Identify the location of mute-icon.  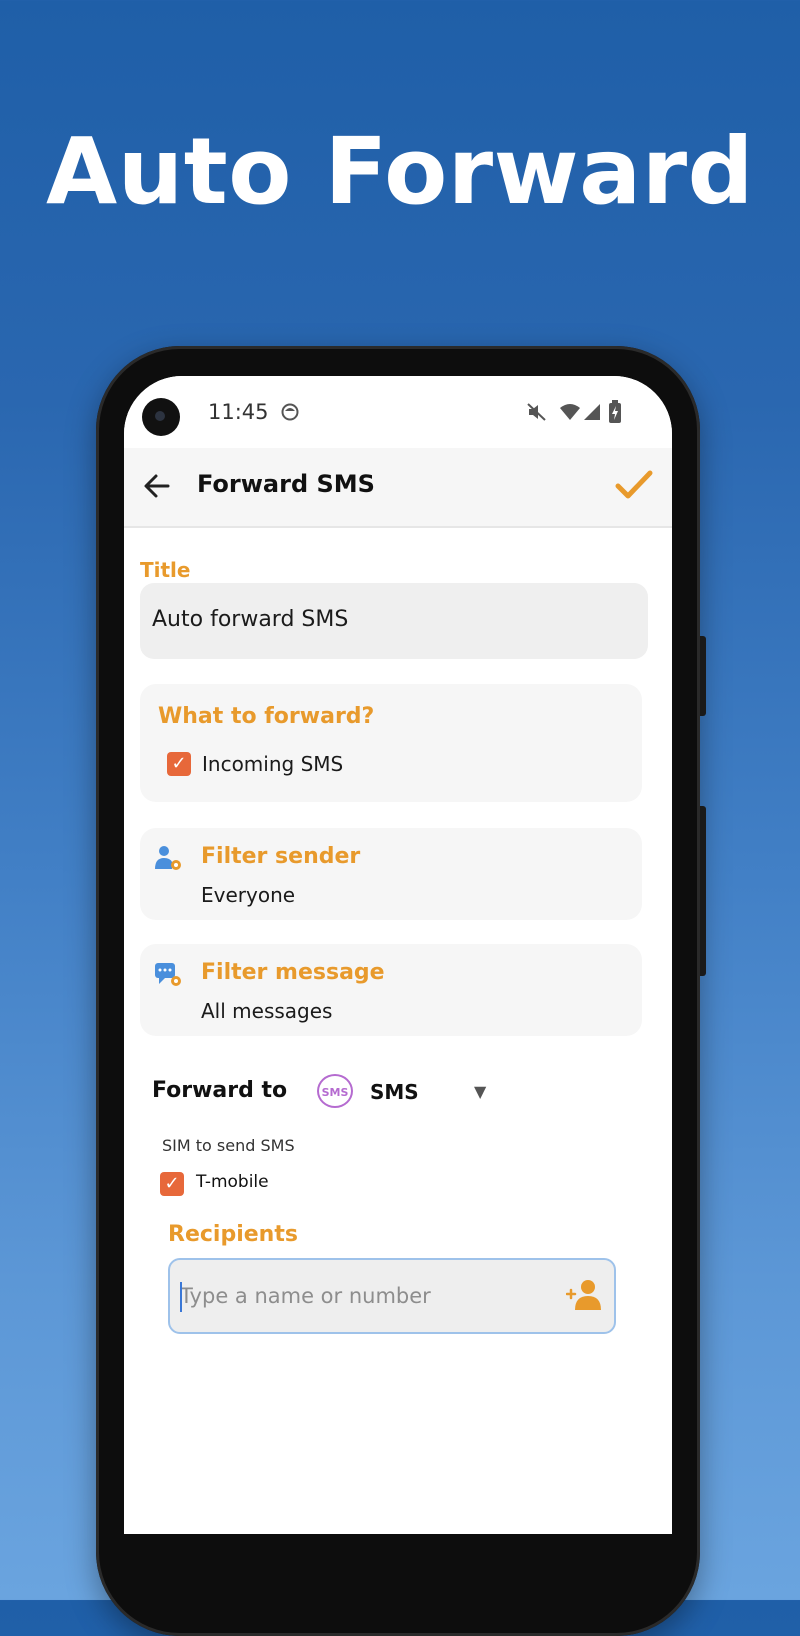
(536, 412).